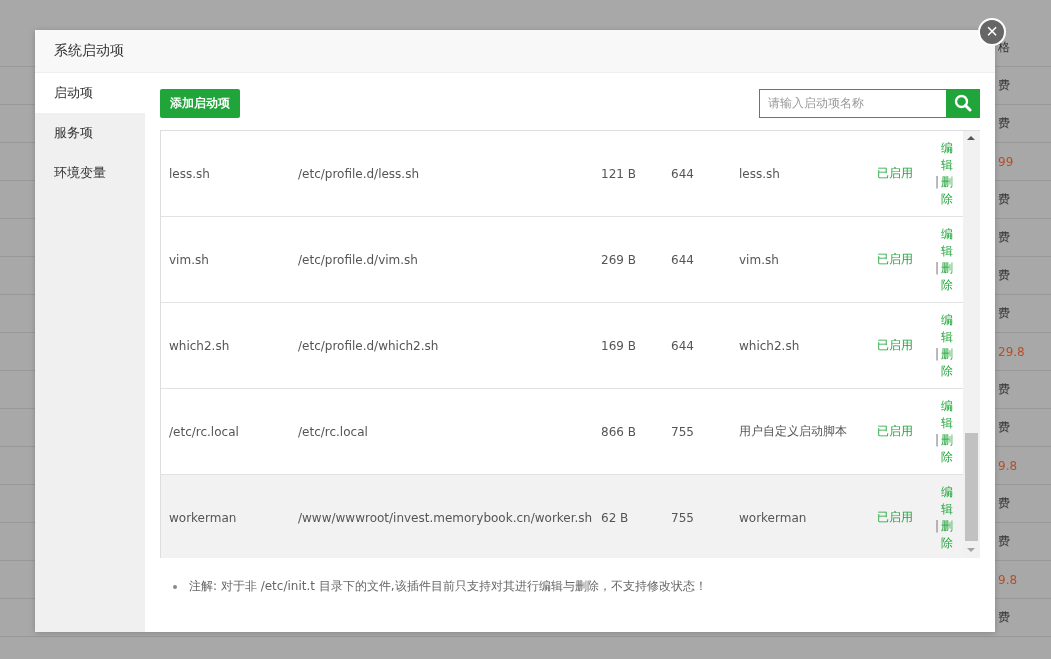 This screenshot has width=1051, height=659. I want to click on size-cell-text: 866 B, so click(618, 431).